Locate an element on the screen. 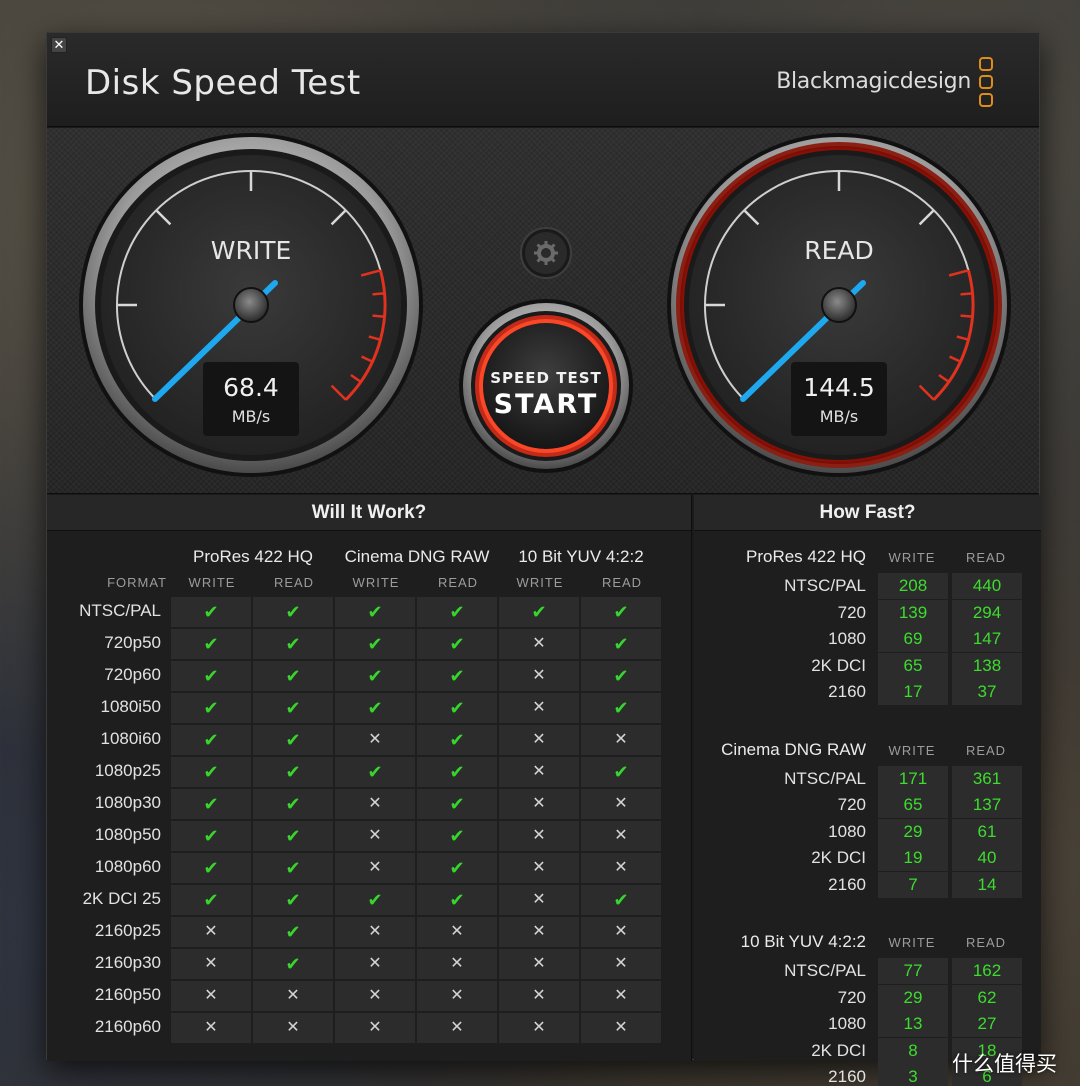 The height and width of the screenshot is (1086, 1080). how-fast-write-value: 208 is located at coordinates (913, 586).